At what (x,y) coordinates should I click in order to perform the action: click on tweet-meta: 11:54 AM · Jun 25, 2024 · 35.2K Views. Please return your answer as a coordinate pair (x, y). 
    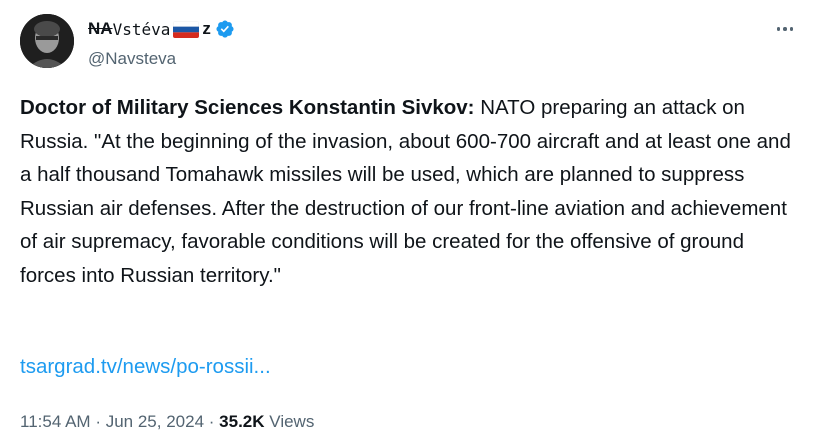
    Looking at the image, I should click on (167, 422).